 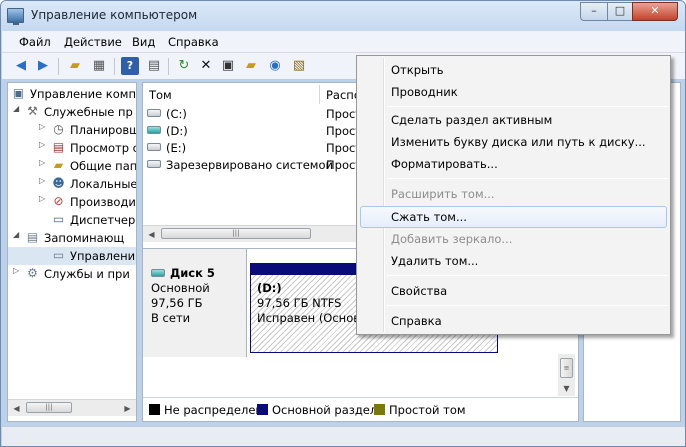 What do you see at coordinates (213, 410) in the screenshot?
I see `legend-unallocated: Не распределен` at bounding box center [213, 410].